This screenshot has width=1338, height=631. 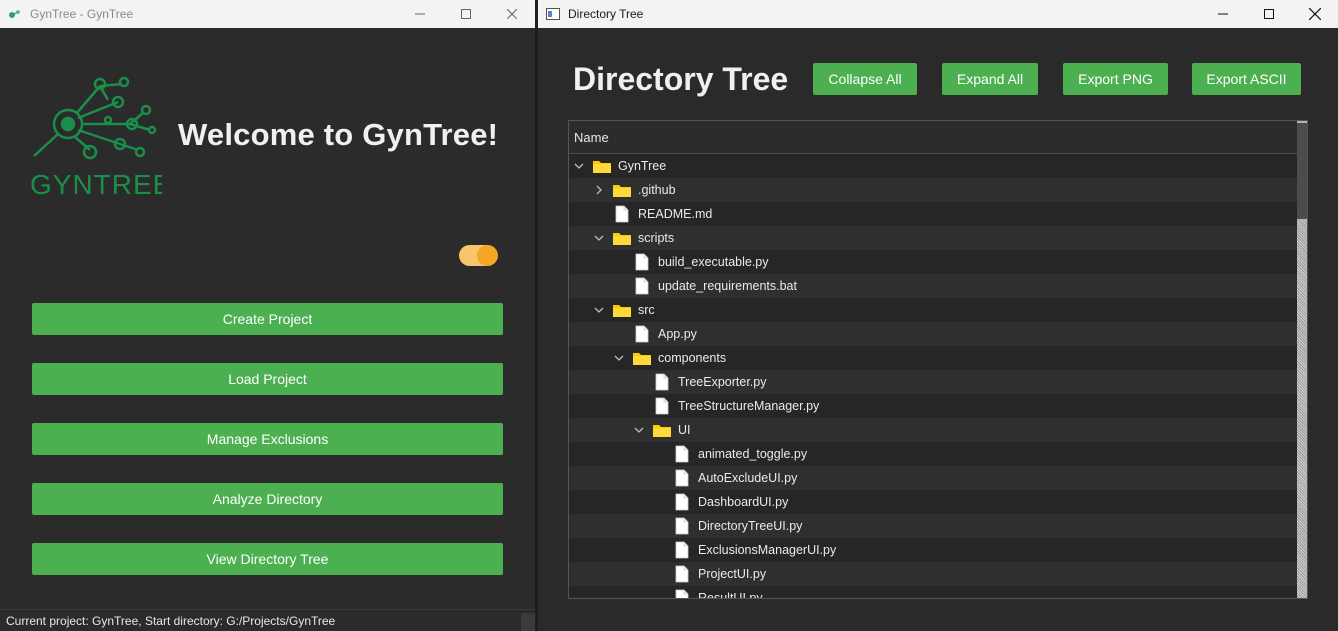 I want to click on tree-item-label: GynTree, so click(x=642, y=166).